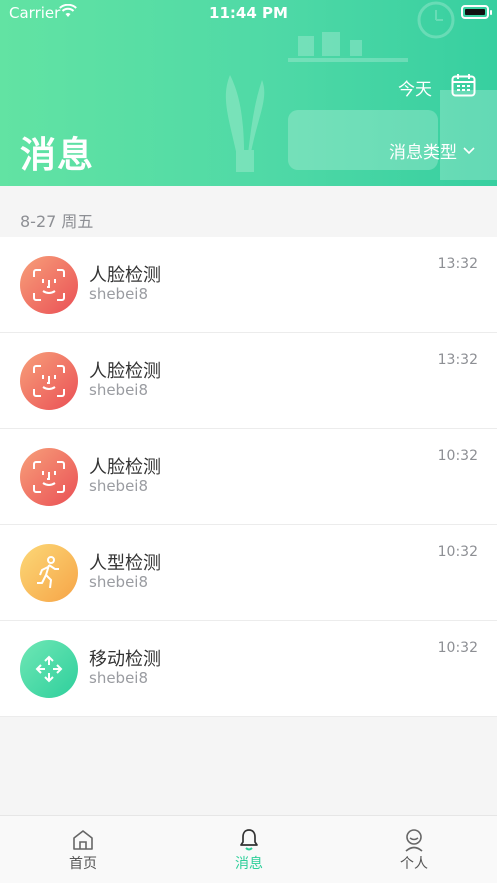  What do you see at coordinates (125, 563) in the screenshot?
I see `message-title: 人型检测` at bounding box center [125, 563].